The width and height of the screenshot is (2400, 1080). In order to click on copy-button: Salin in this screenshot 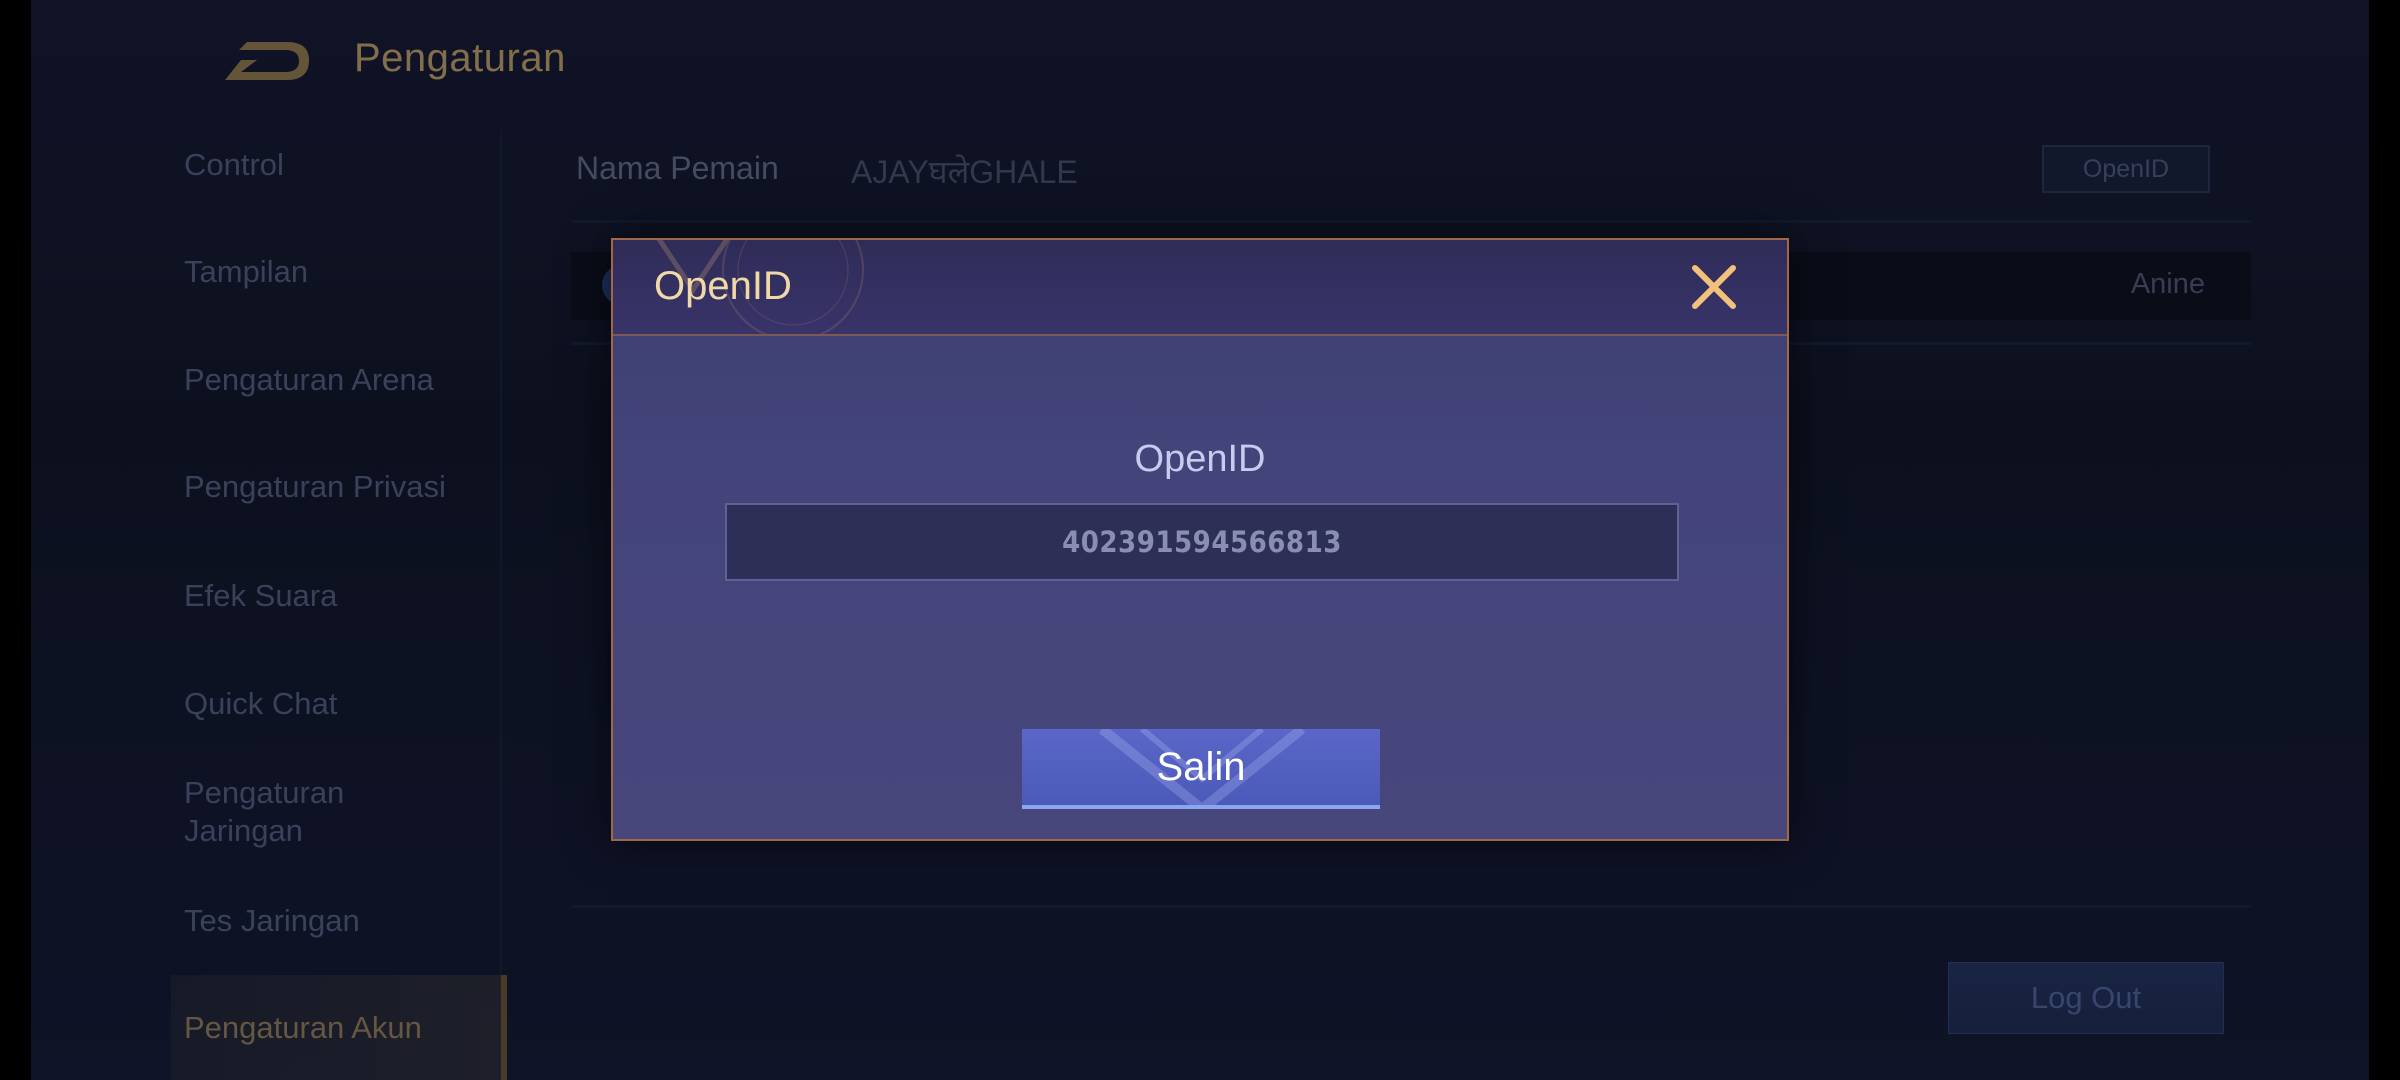, I will do `click(1201, 769)`.